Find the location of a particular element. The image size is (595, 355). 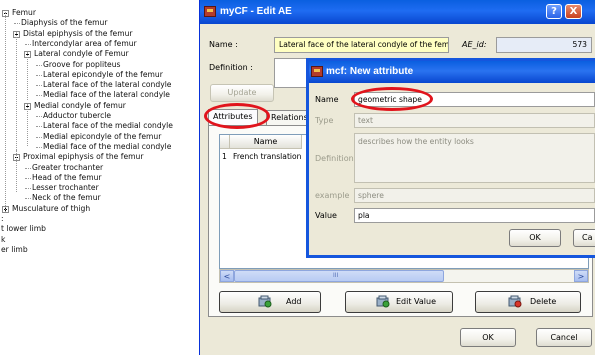

dialog-app-icon is located at coordinates (317, 71).